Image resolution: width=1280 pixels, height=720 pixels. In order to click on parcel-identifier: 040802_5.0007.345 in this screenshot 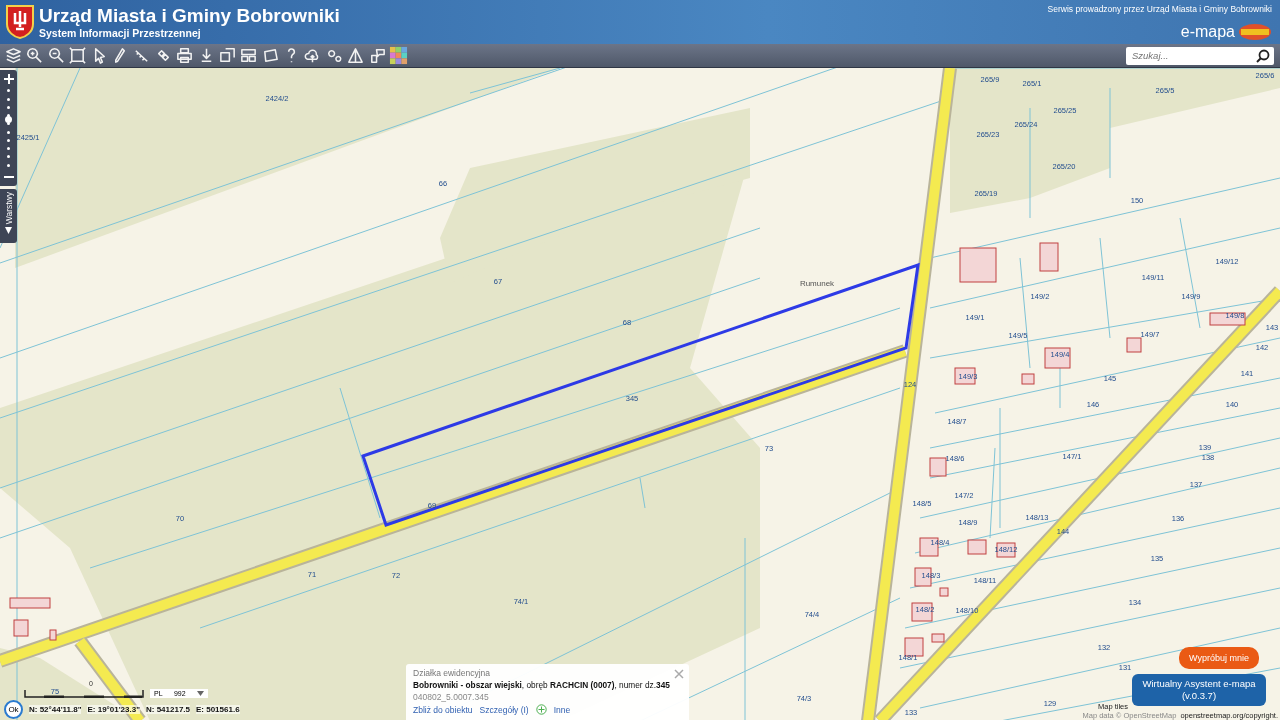, I will do `click(451, 697)`.